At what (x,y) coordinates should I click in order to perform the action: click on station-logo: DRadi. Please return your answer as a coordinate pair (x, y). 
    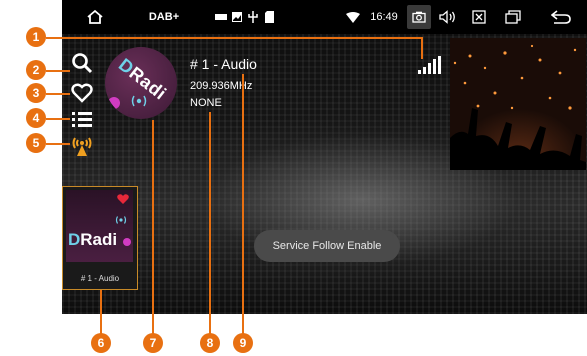
    Looking at the image, I should click on (141, 83).